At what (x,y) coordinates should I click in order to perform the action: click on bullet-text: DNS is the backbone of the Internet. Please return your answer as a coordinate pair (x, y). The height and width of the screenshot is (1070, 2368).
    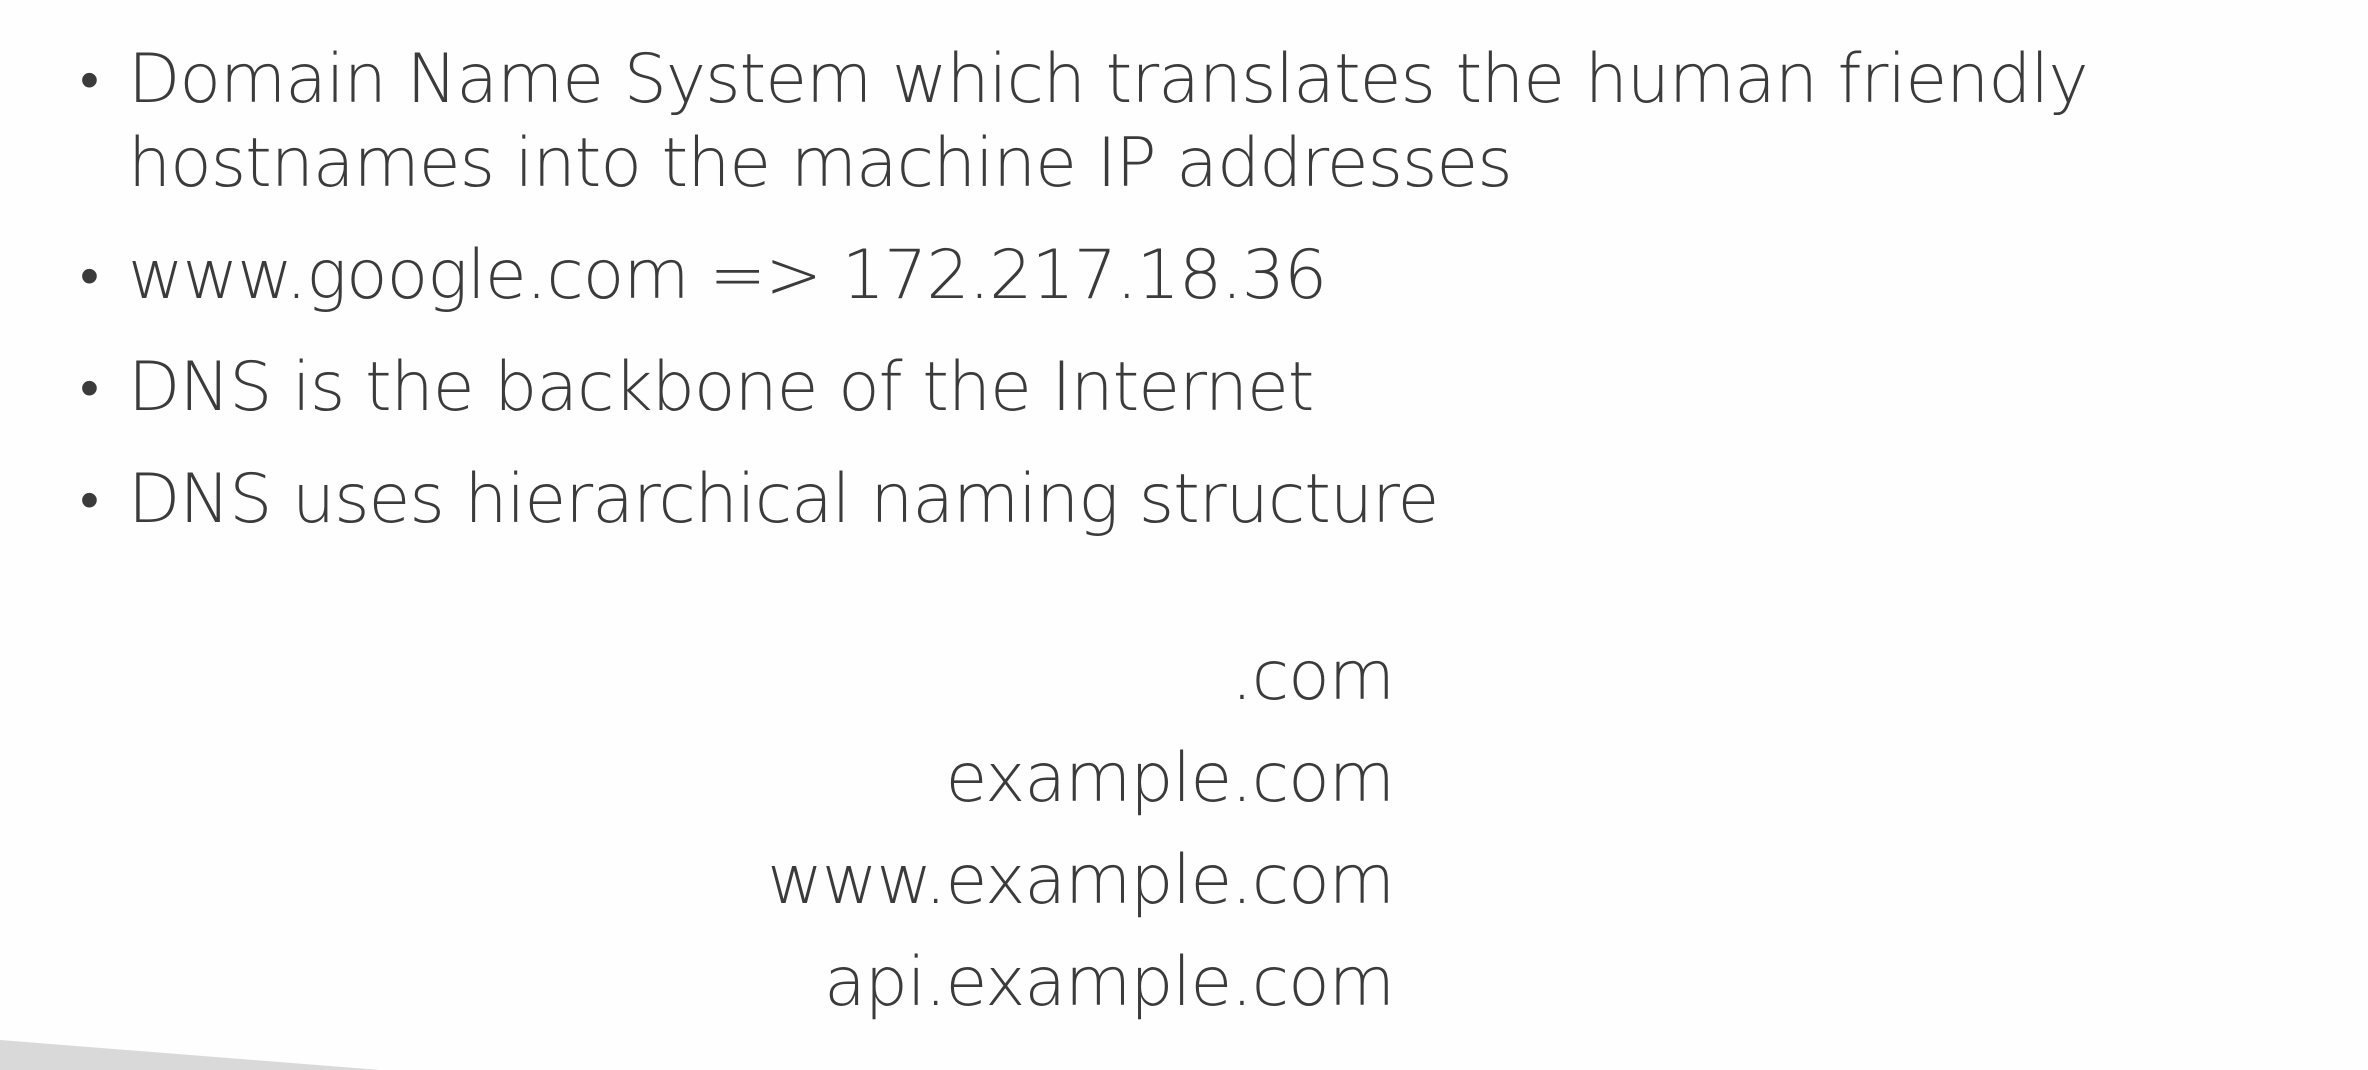
    Looking at the image, I should click on (721, 387).